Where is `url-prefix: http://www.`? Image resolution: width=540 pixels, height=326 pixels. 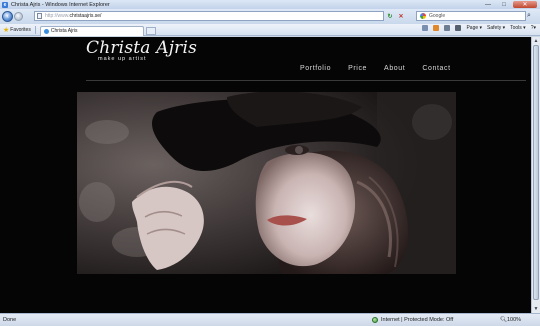
url-prefix: http://www. is located at coordinates (57, 16).